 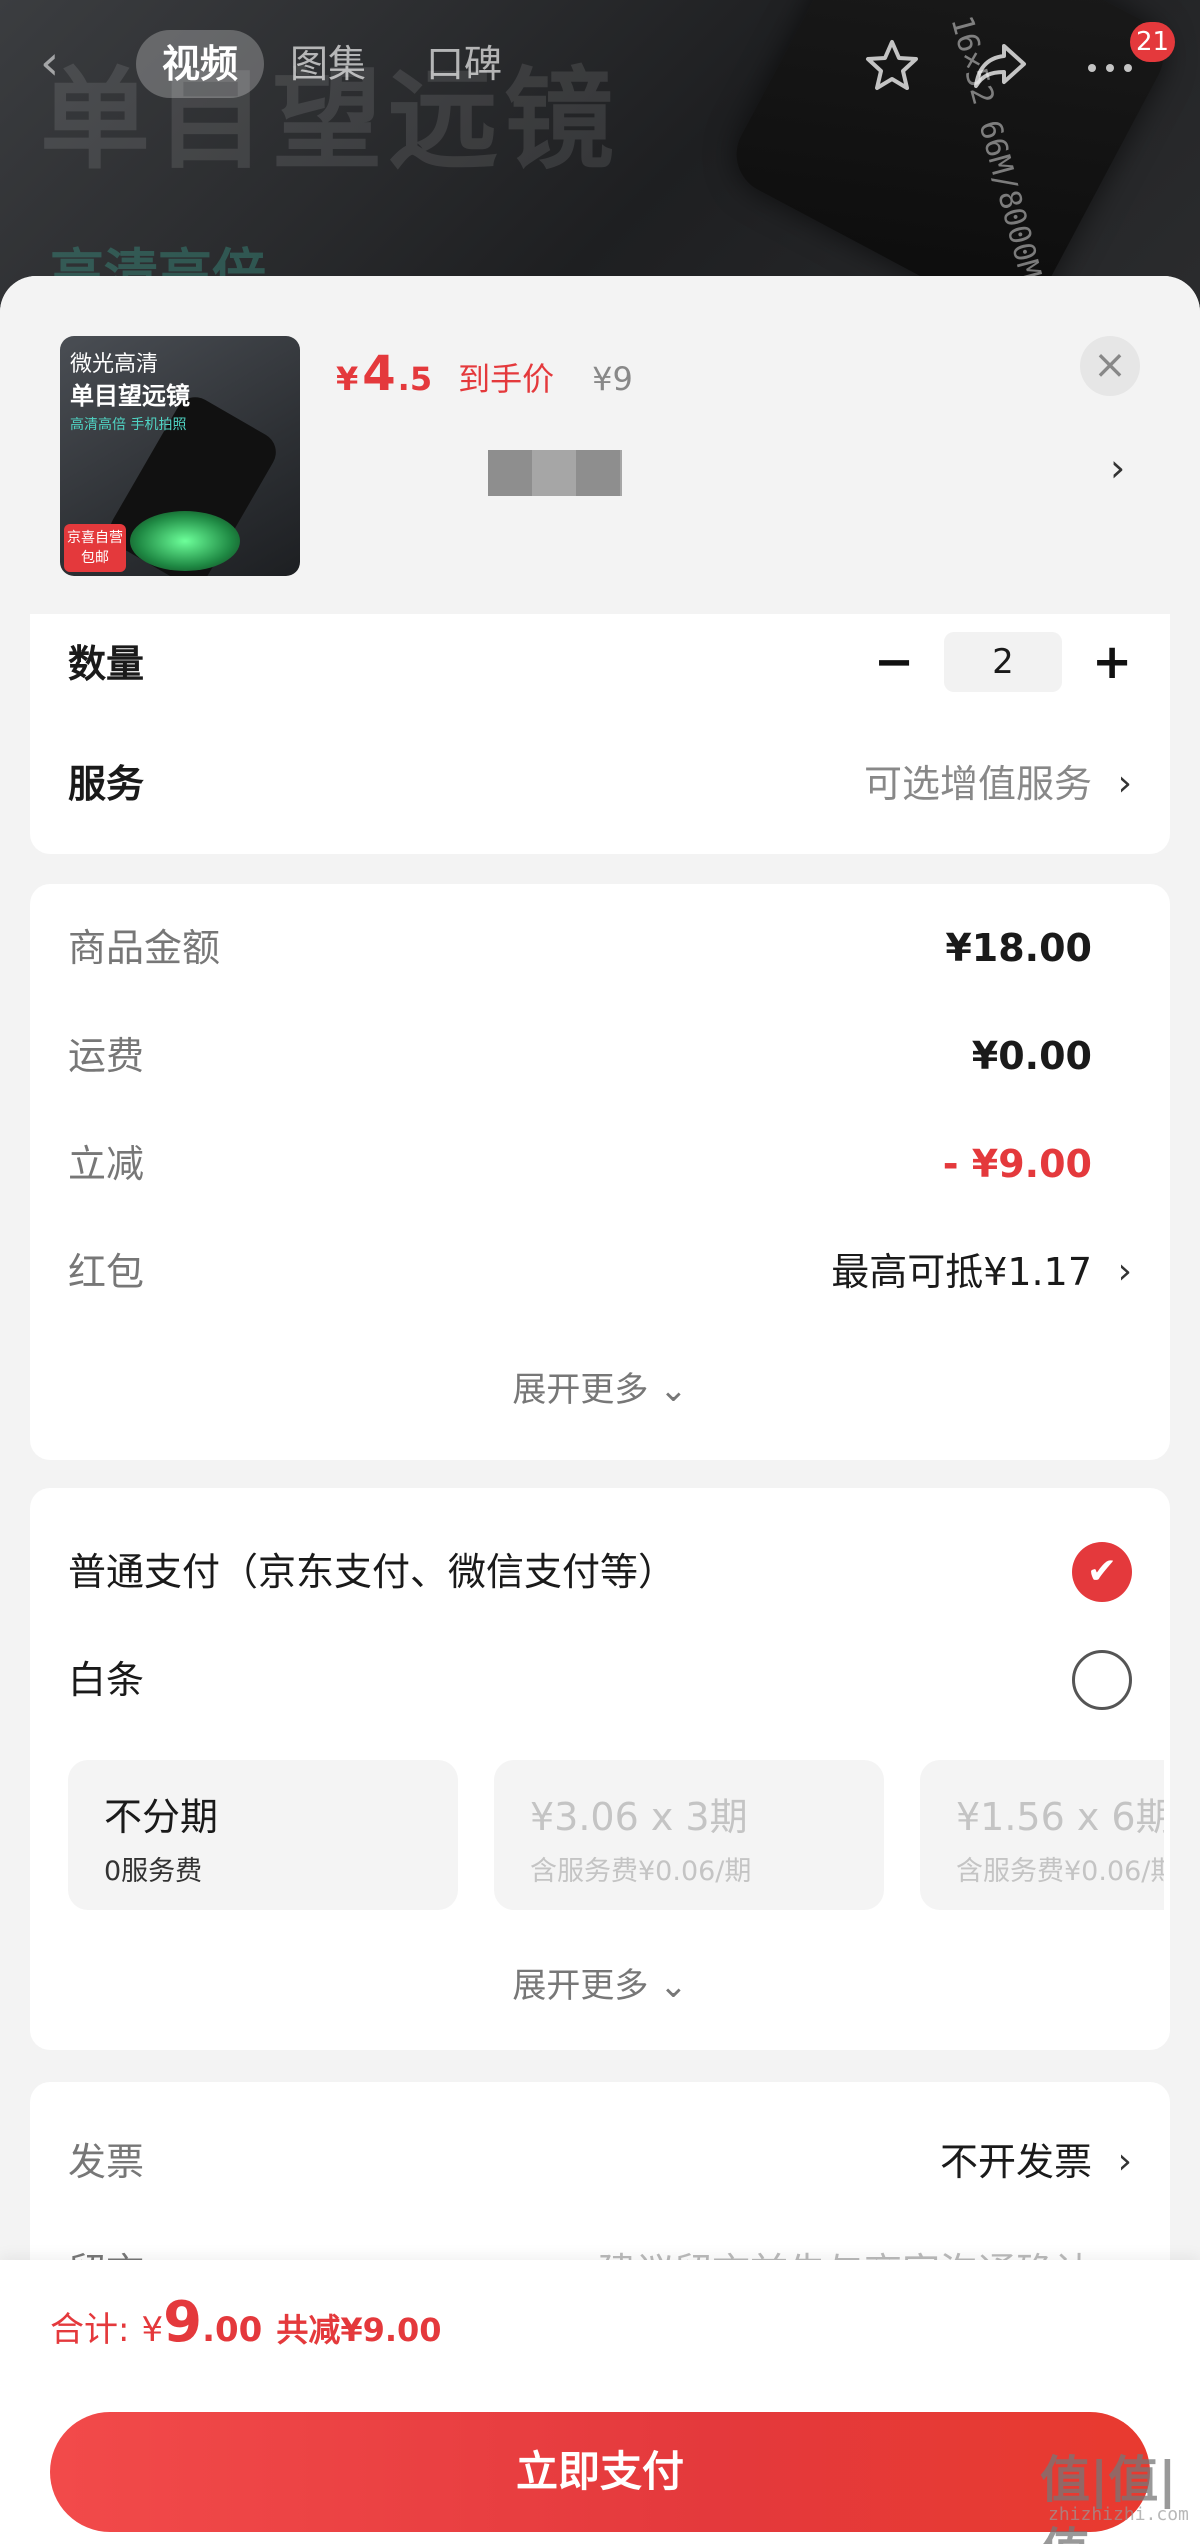 I want to click on thumb-caption-1: 微光高清, so click(x=114, y=364).